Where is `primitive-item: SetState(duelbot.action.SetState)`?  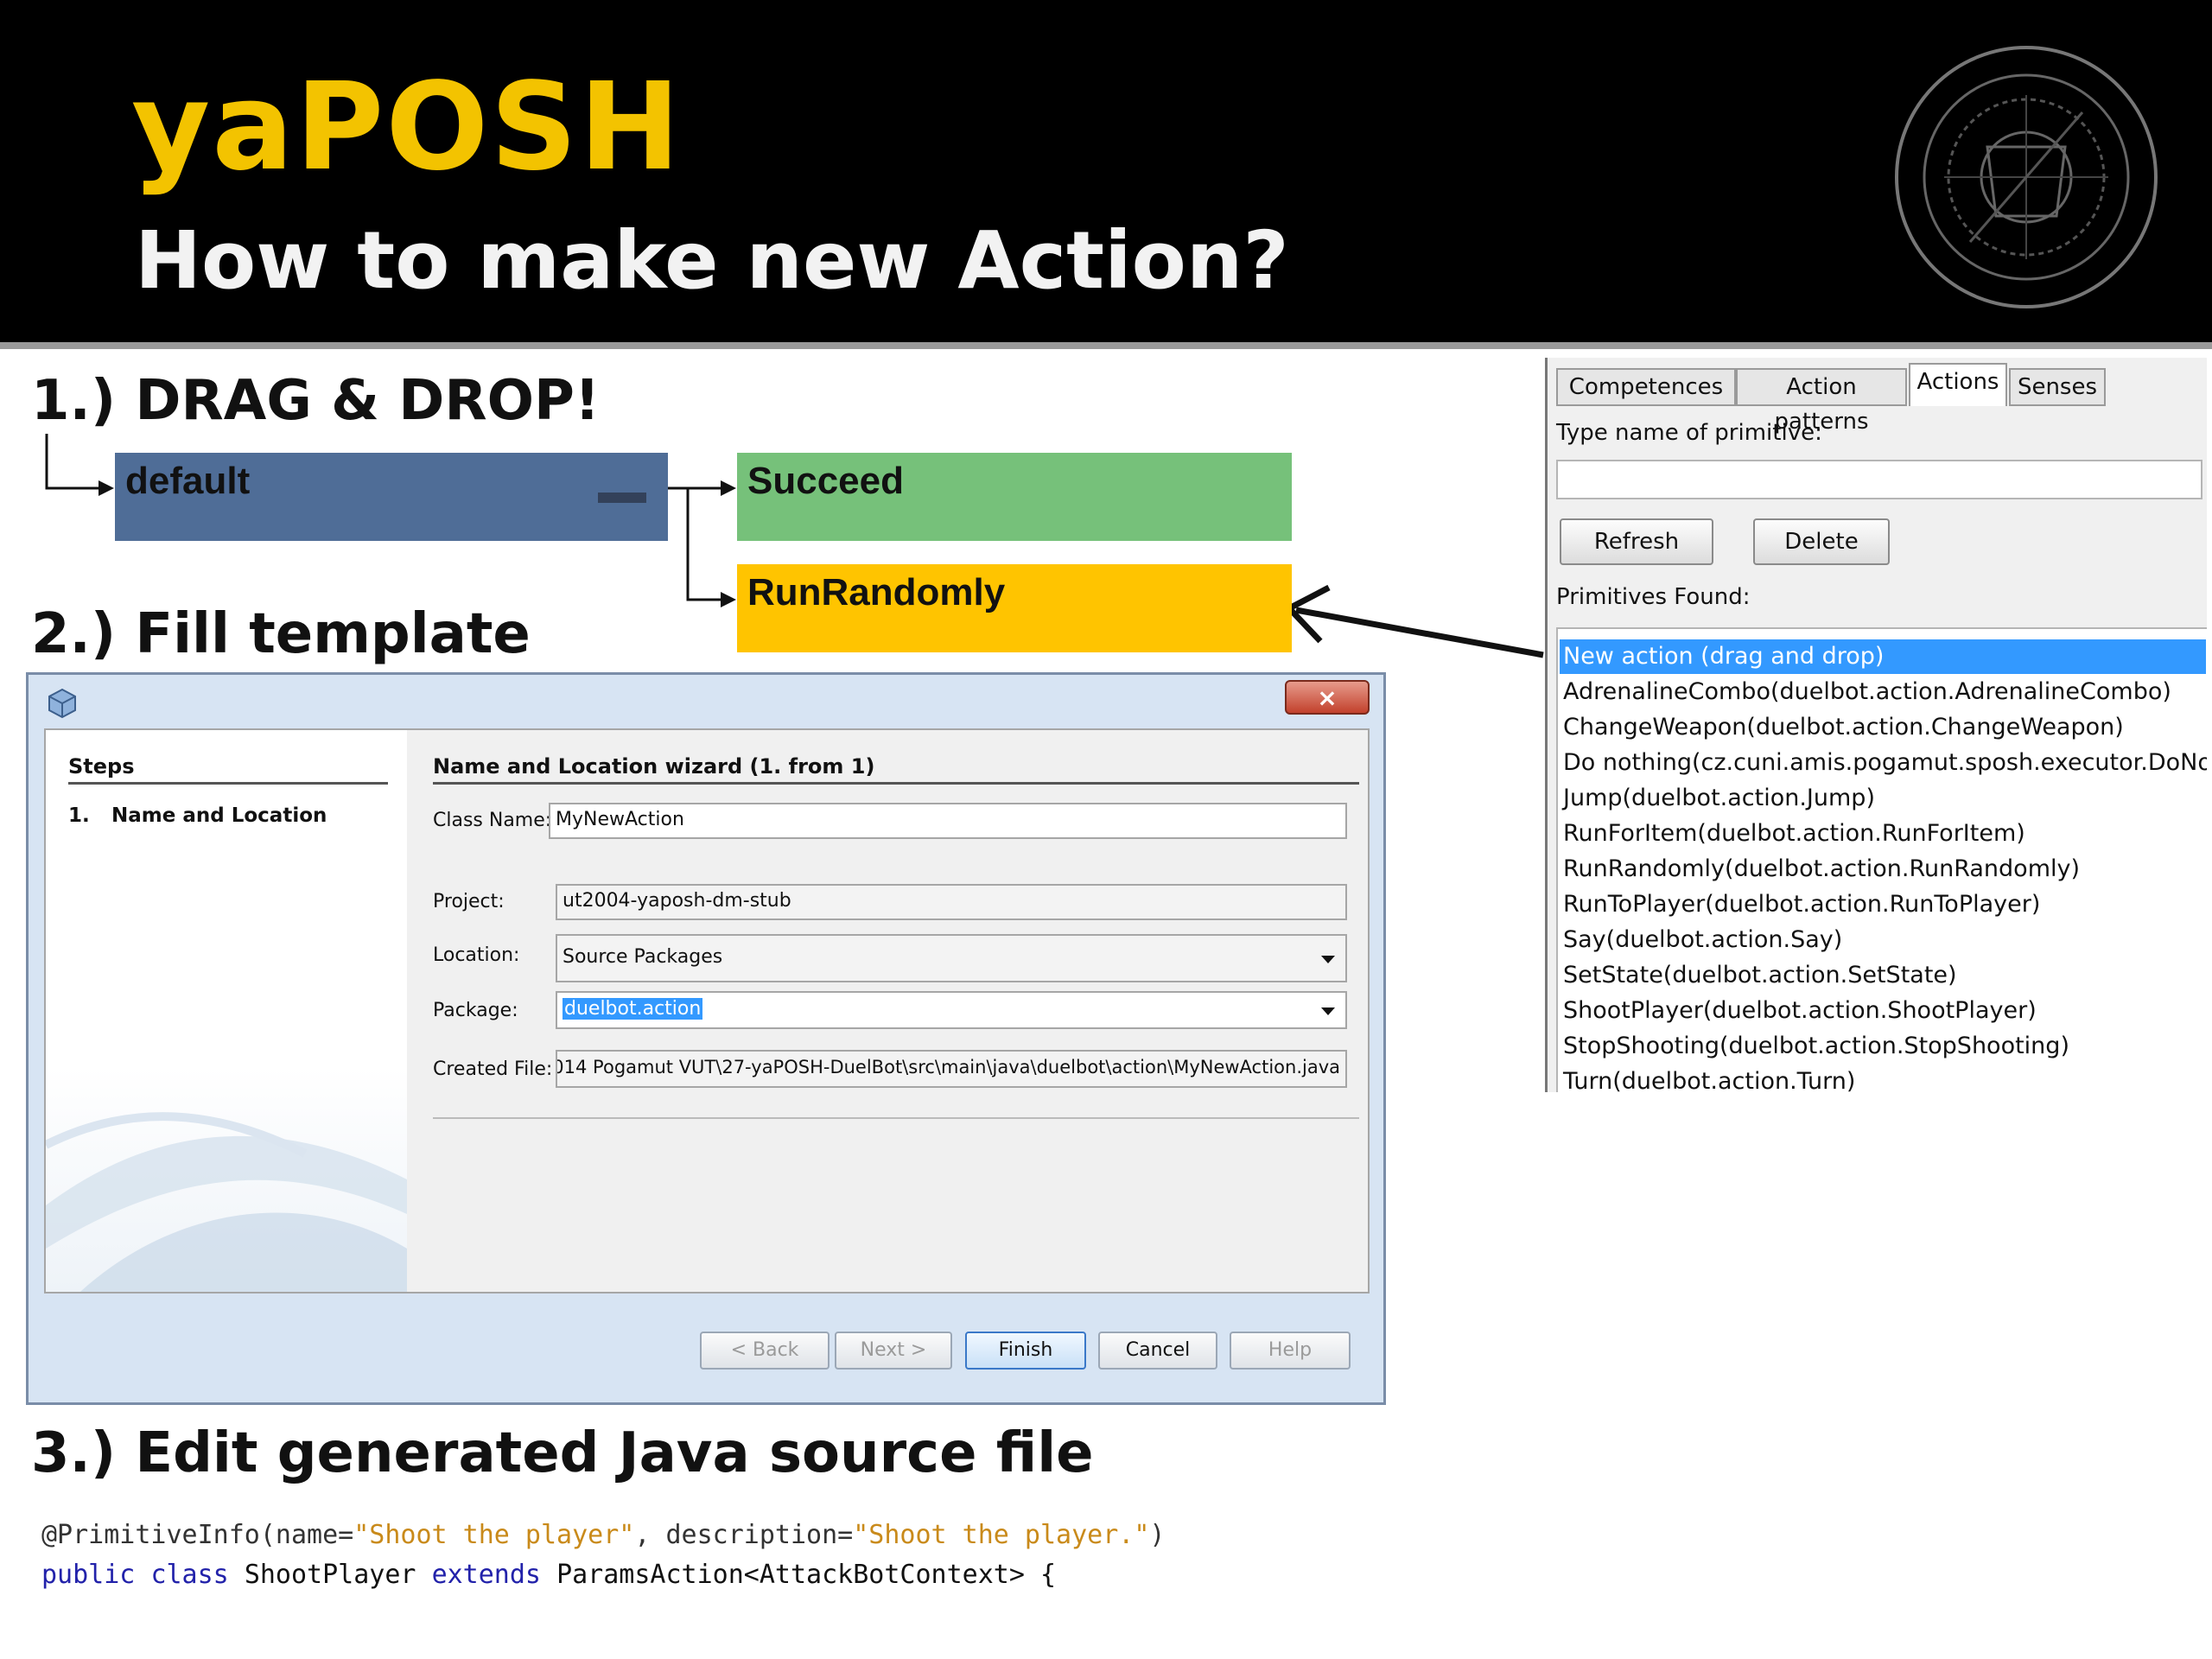
primitive-item: SetState(duelbot.action.SetState) is located at coordinates (1760, 975).